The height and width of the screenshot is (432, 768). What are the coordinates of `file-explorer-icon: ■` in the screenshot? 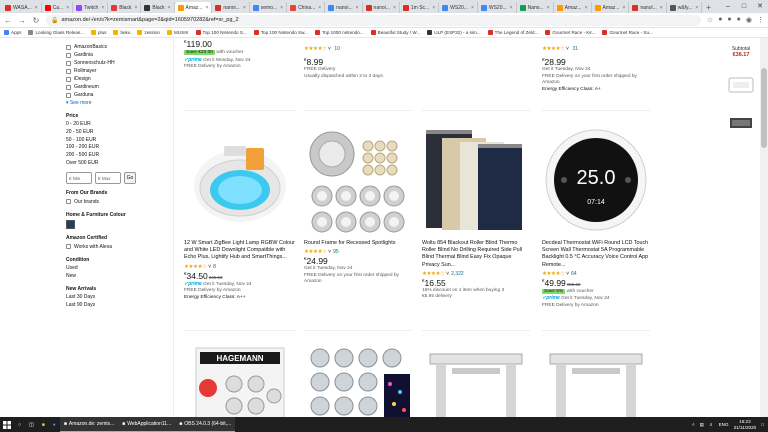 It's located at (43, 424).